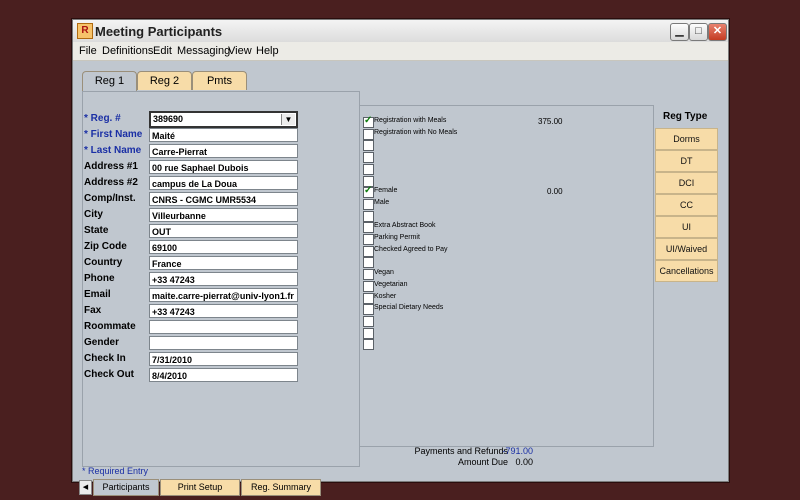 The width and height of the screenshot is (800, 500). I want to click on maximize-button: □, so click(698, 32).